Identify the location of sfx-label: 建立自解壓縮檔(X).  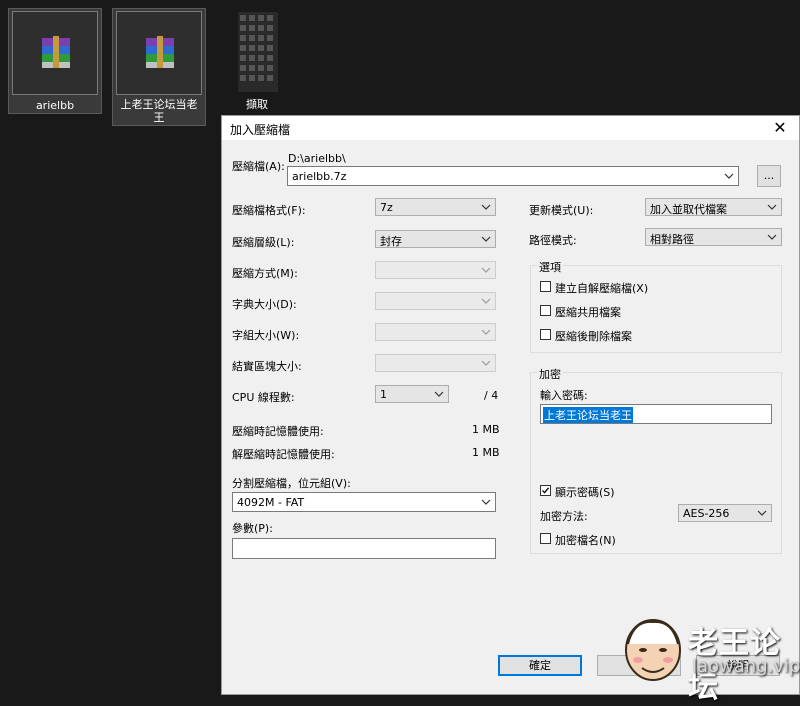
(601, 288).